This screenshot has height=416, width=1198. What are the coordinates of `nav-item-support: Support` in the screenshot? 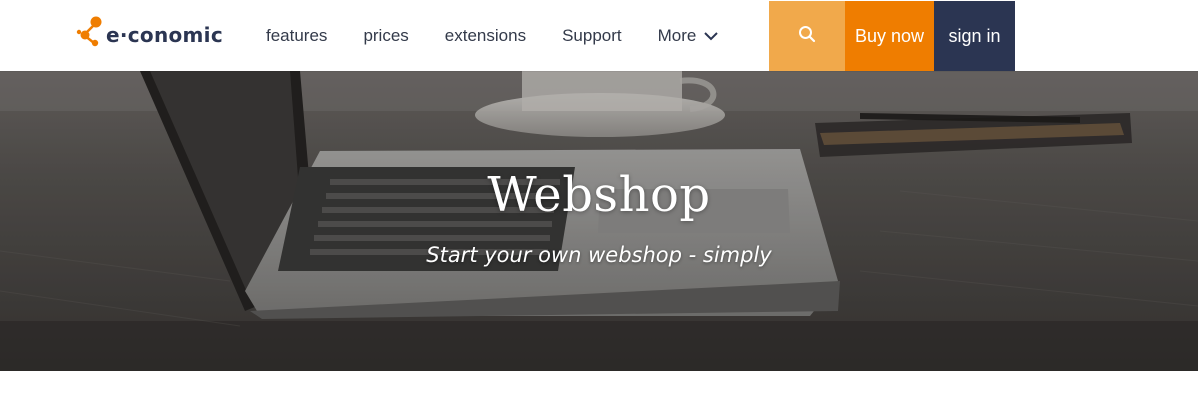 It's located at (592, 35).